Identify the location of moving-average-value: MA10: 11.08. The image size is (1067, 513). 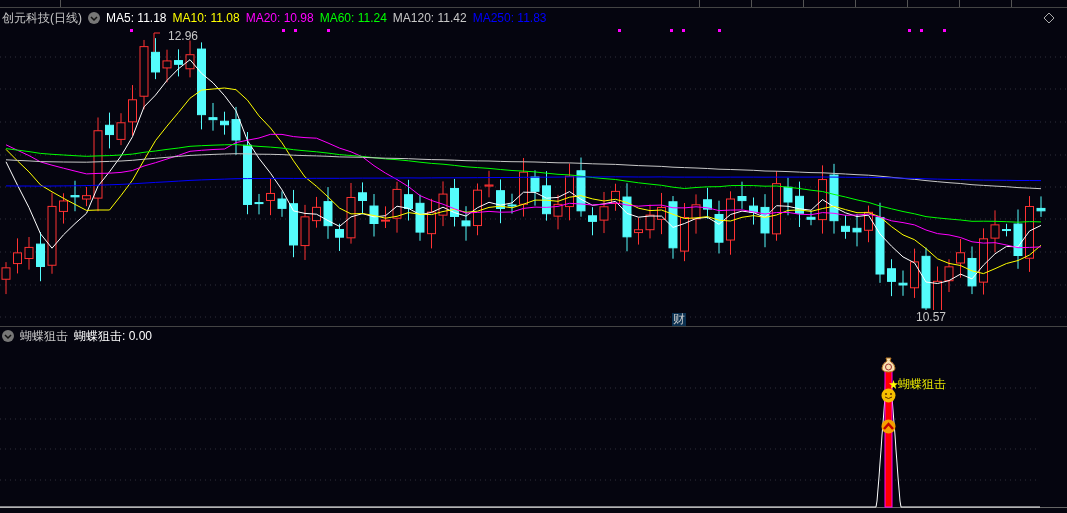
(206, 18).